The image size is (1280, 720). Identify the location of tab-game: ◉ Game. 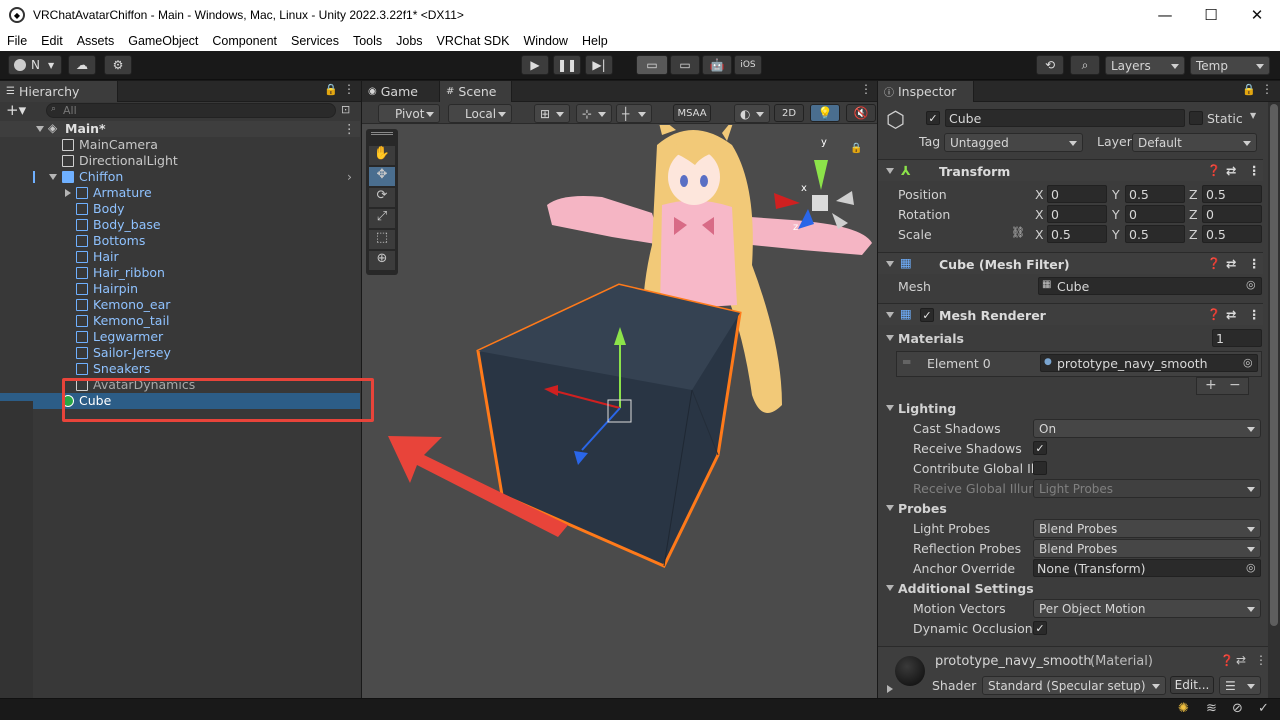
(401, 91).